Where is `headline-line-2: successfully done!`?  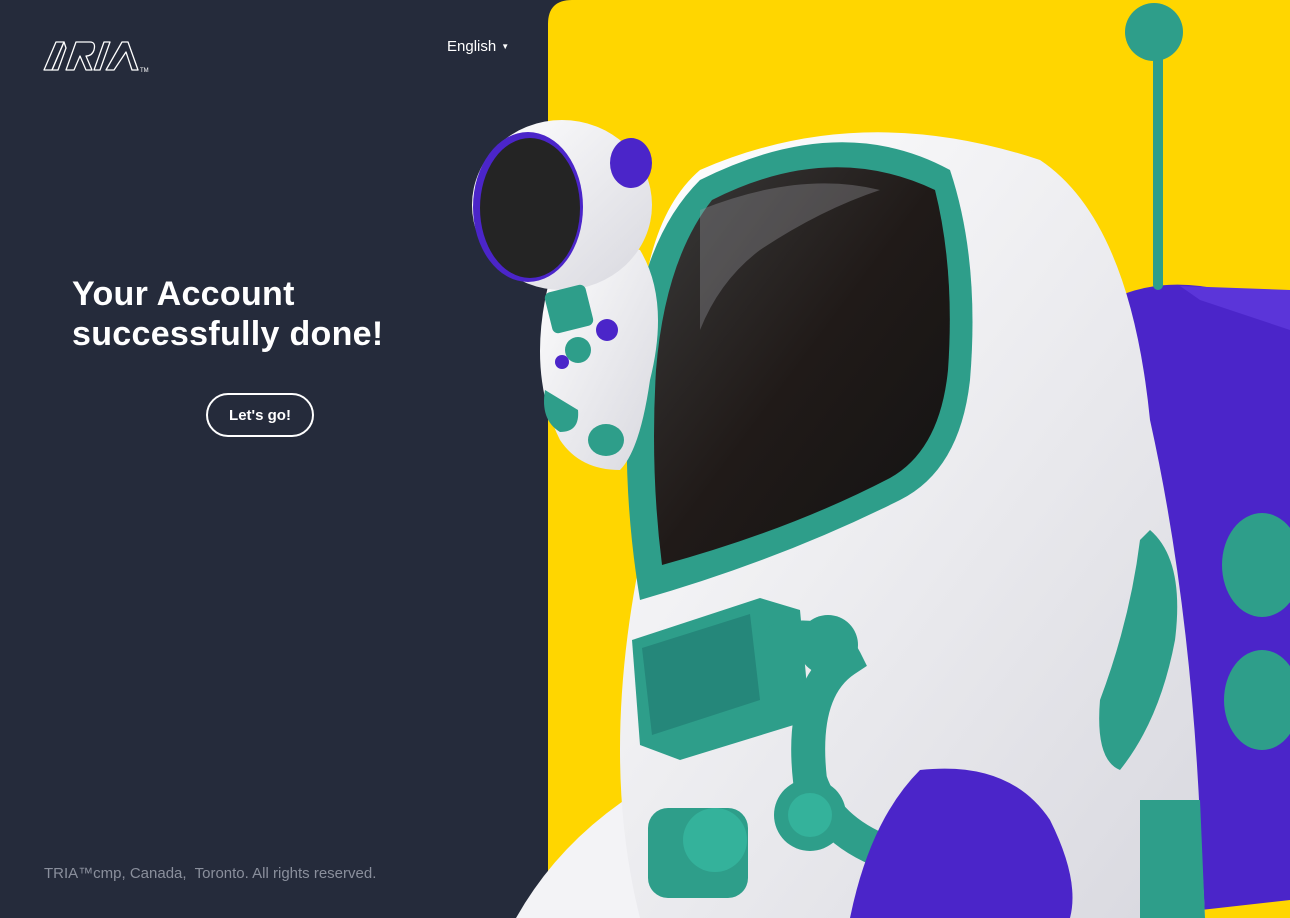
headline-line-2: successfully done! is located at coordinates (228, 334).